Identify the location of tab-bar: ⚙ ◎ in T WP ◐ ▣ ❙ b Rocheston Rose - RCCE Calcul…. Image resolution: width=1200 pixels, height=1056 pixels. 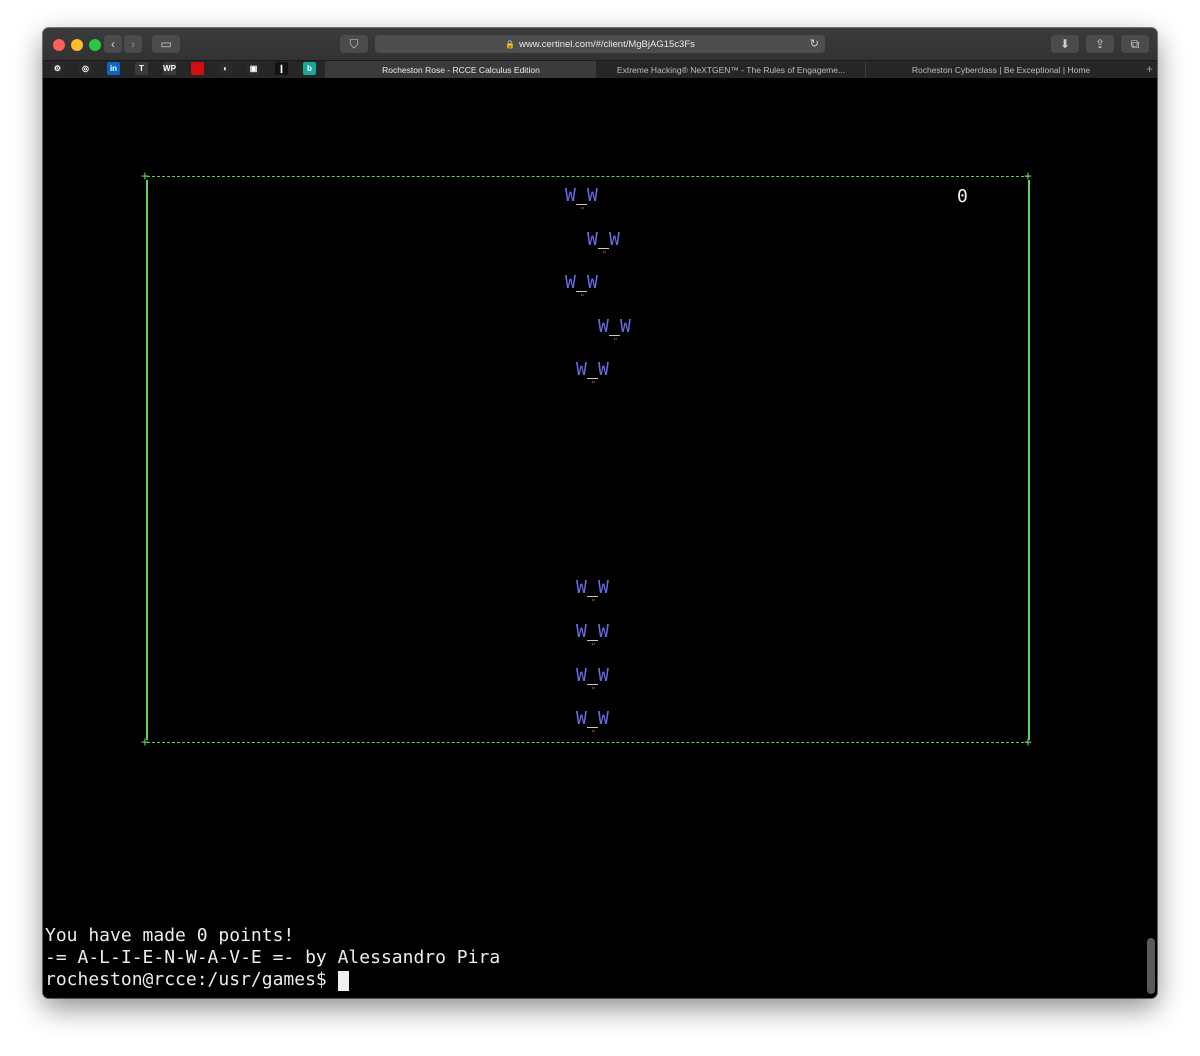
(600, 69).